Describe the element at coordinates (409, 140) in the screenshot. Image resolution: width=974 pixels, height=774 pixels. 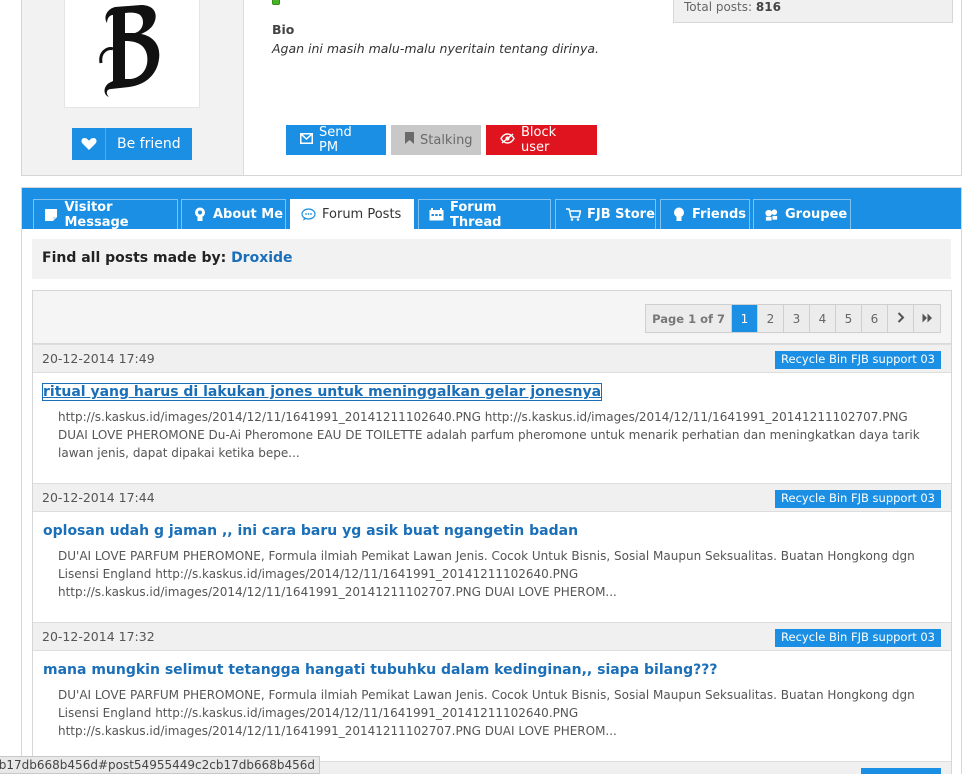
I see `bookmark-icon` at that location.